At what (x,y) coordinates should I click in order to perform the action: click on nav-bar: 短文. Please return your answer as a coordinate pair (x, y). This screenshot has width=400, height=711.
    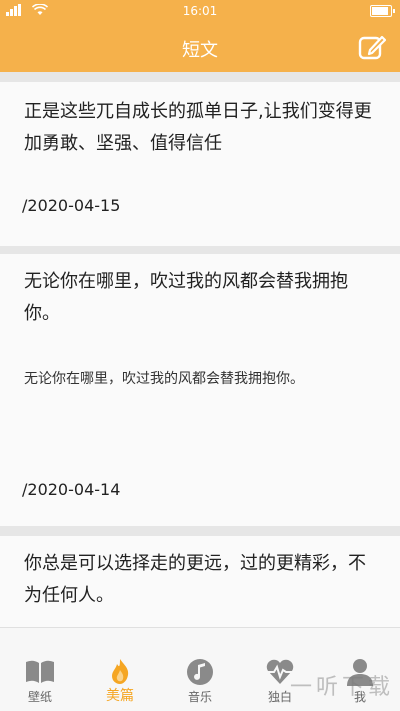
    Looking at the image, I should click on (200, 48).